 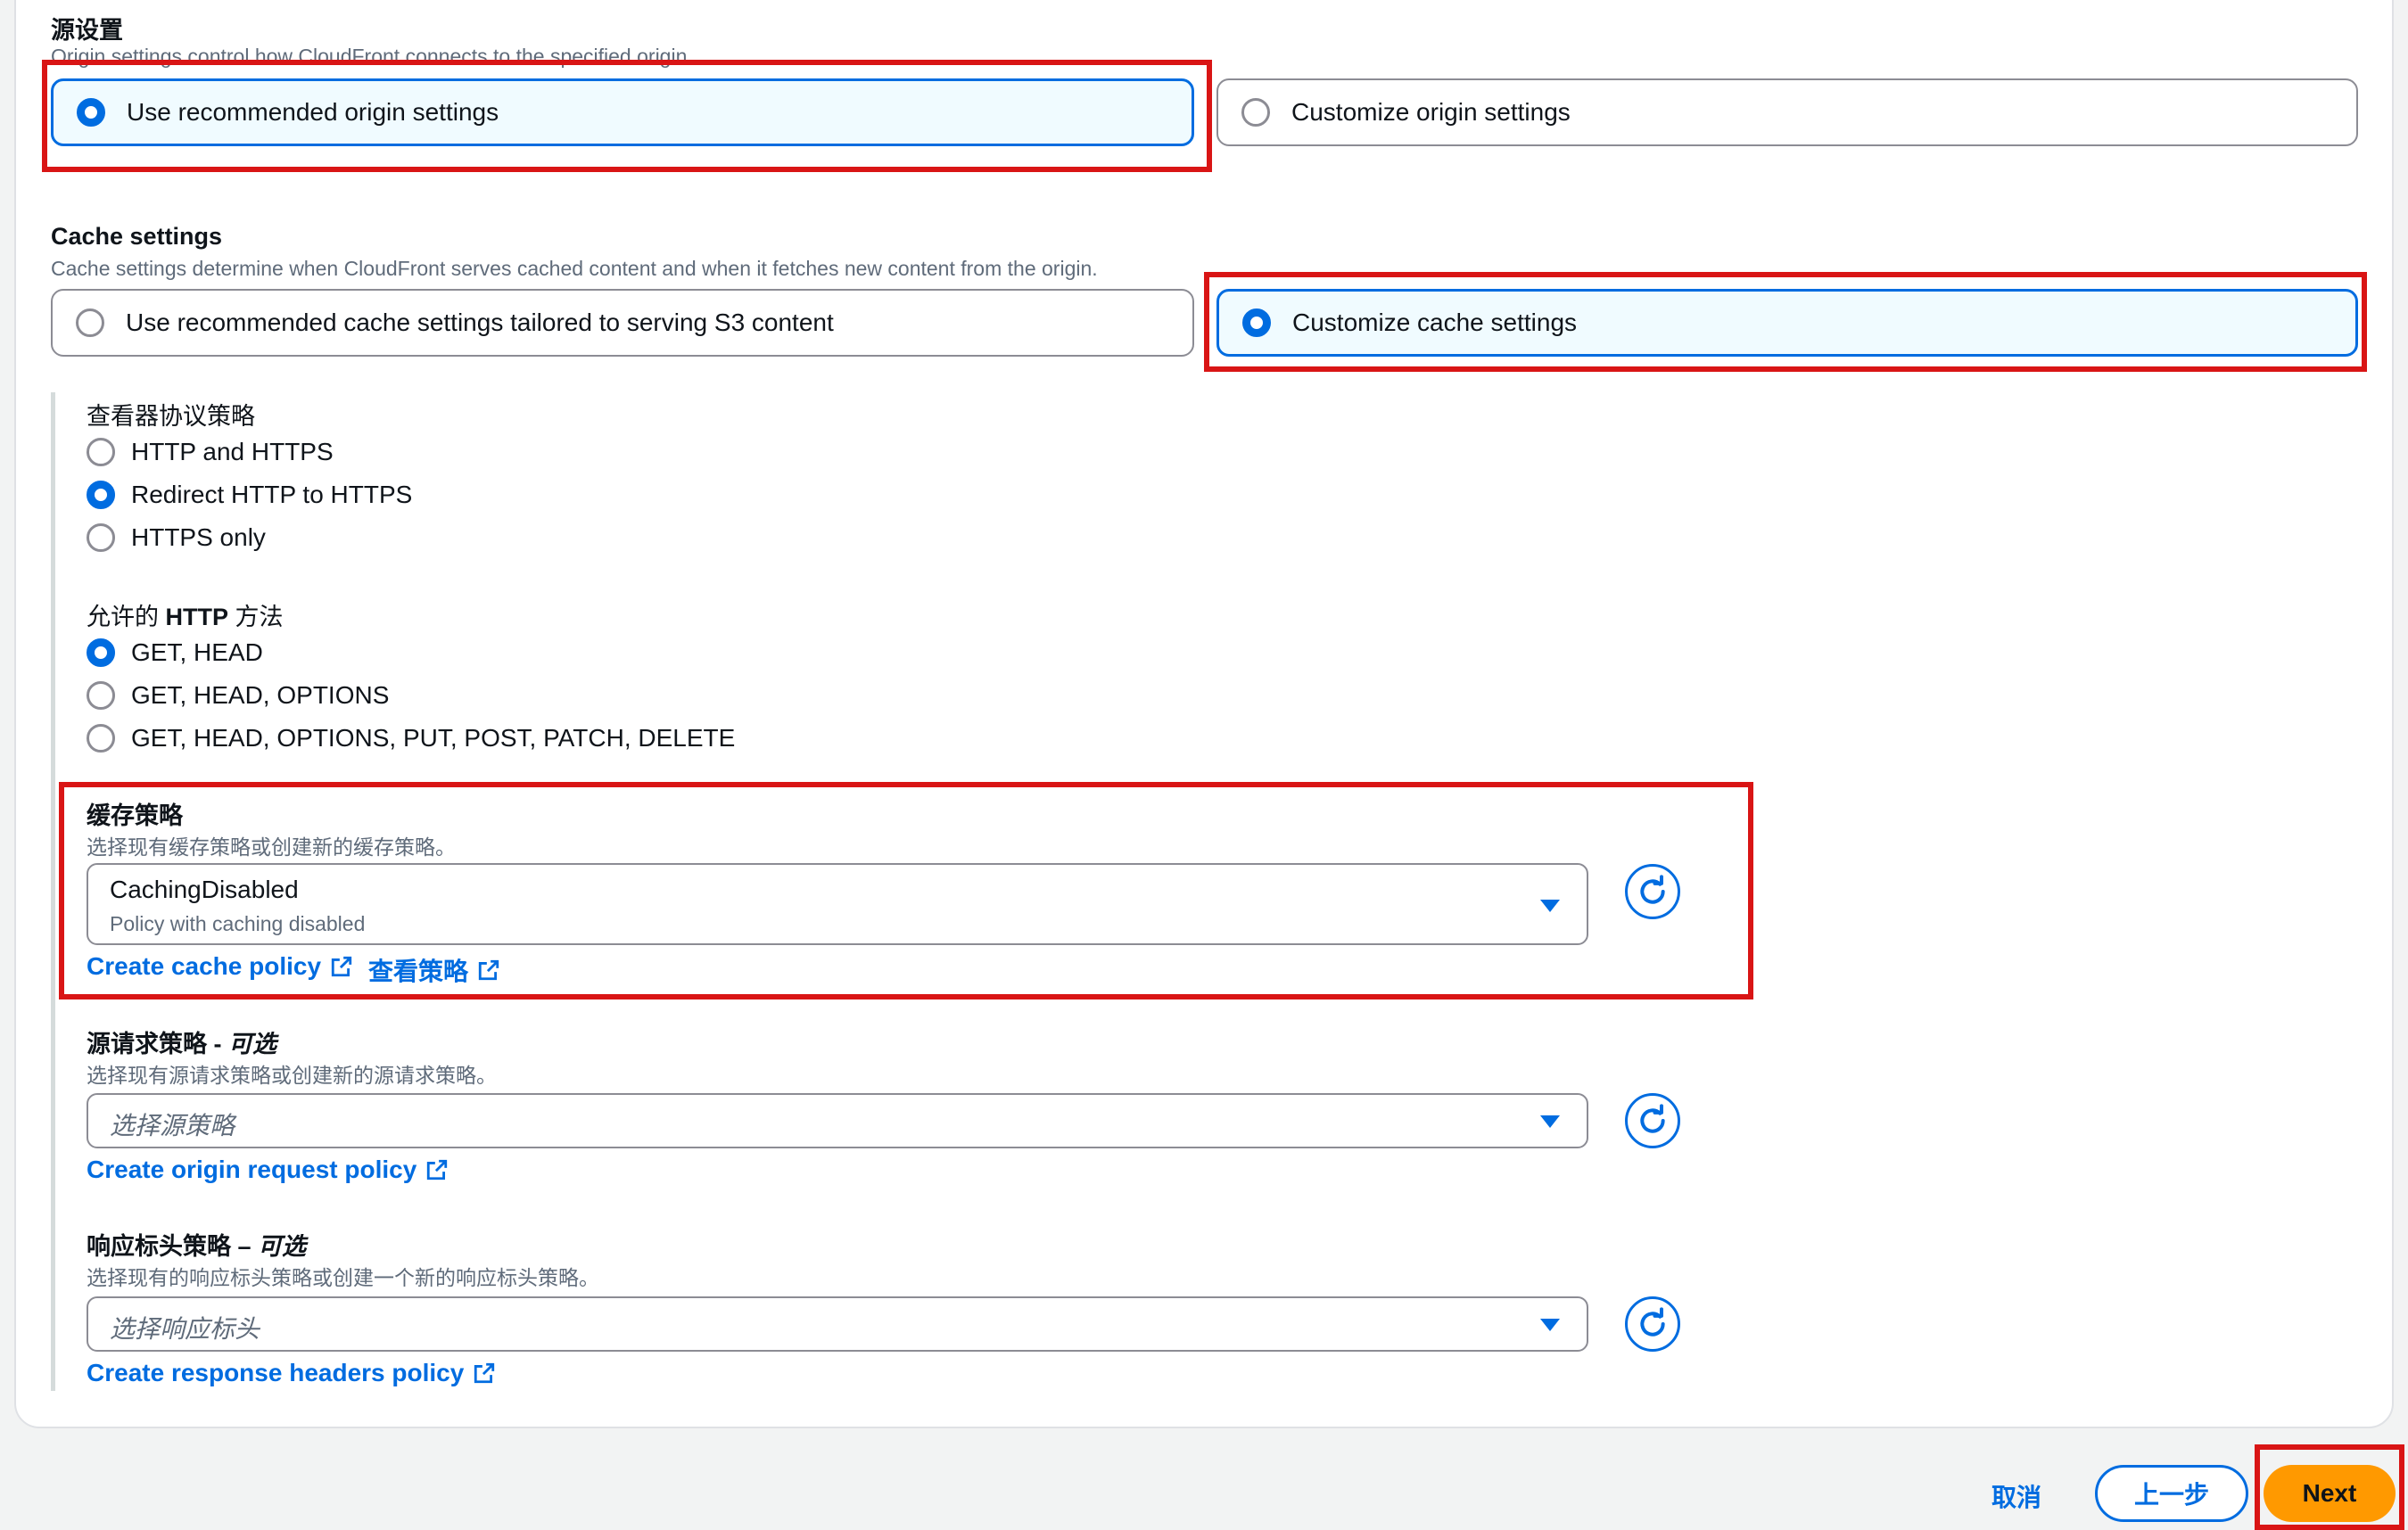 I want to click on option-label: HTTPS only, so click(x=198, y=537).